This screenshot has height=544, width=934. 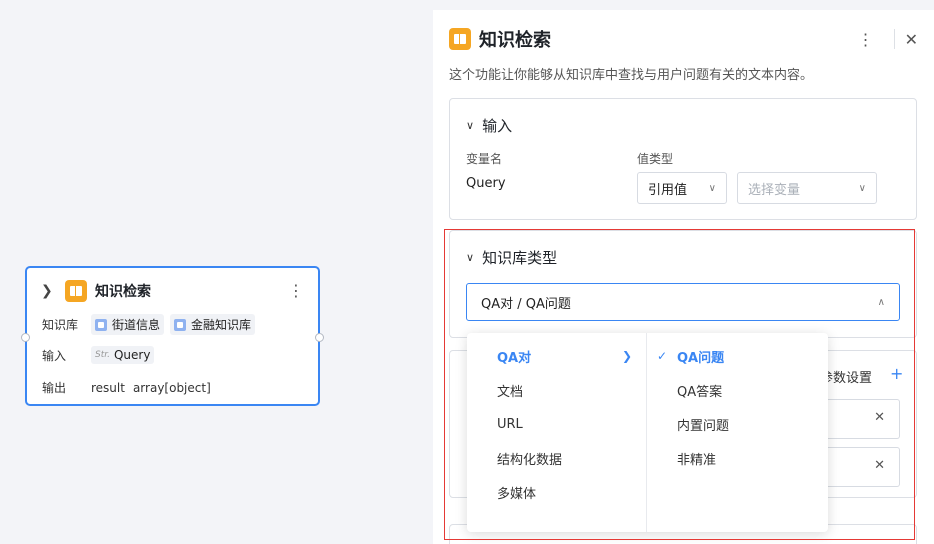 What do you see at coordinates (807, 188) in the screenshot?
I see `variable-select: 选择变量 ∨` at bounding box center [807, 188].